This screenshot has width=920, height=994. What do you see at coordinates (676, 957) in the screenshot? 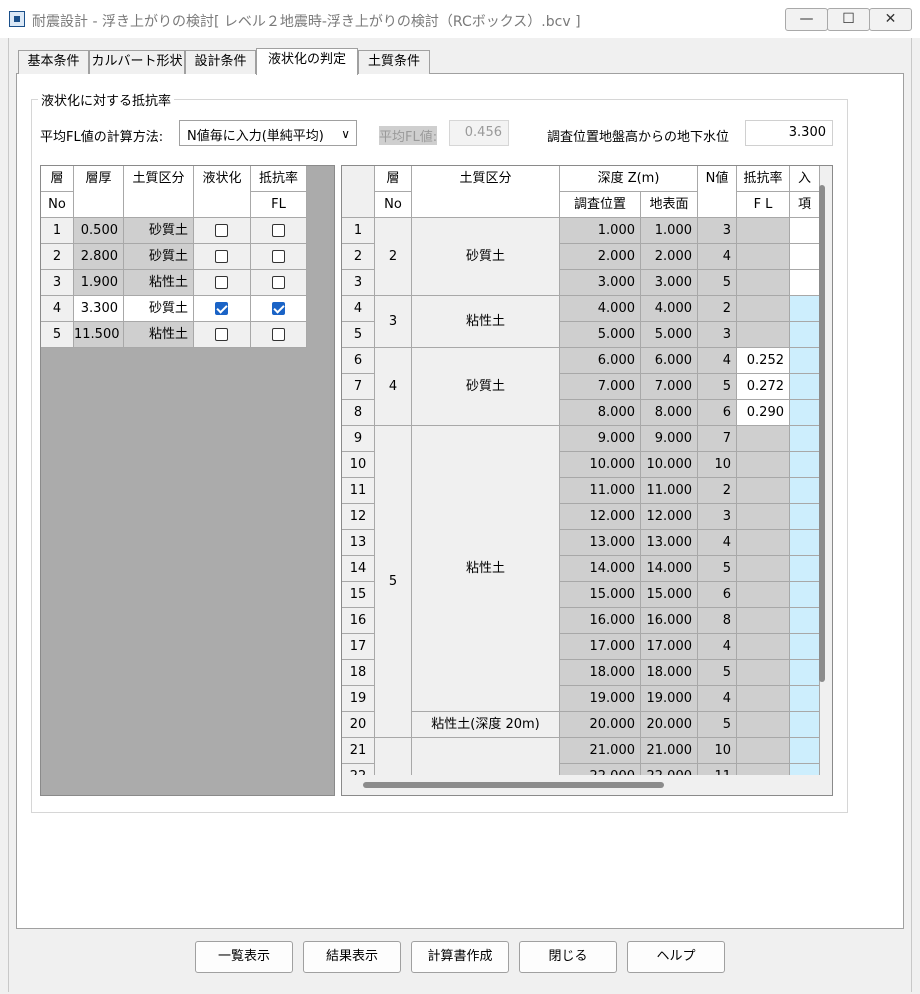
I see `help-button: ヘルプ` at bounding box center [676, 957].